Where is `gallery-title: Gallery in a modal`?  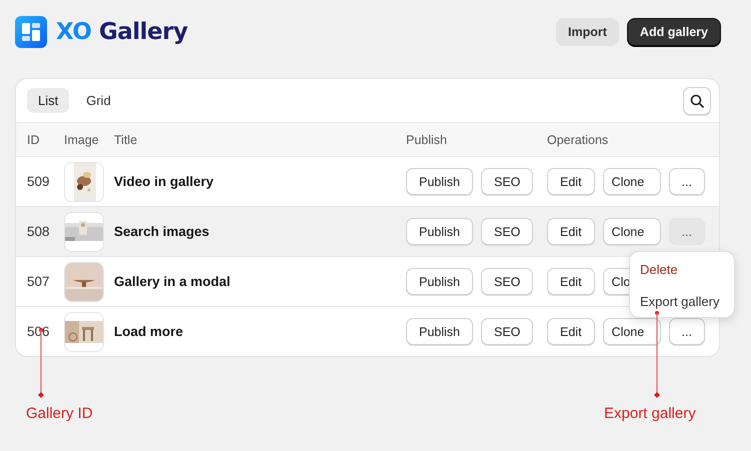 gallery-title: Gallery in a modal is located at coordinates (172, 281).